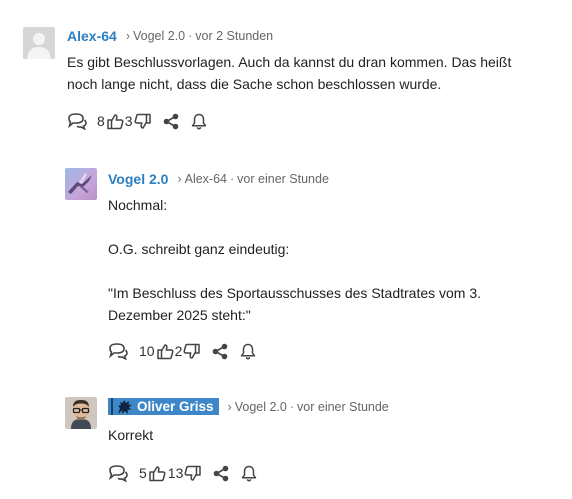 Image resolution: width=572 pixels, height=499 pixels. I want to click on comment-actions: 8 3, so click(136, 121).